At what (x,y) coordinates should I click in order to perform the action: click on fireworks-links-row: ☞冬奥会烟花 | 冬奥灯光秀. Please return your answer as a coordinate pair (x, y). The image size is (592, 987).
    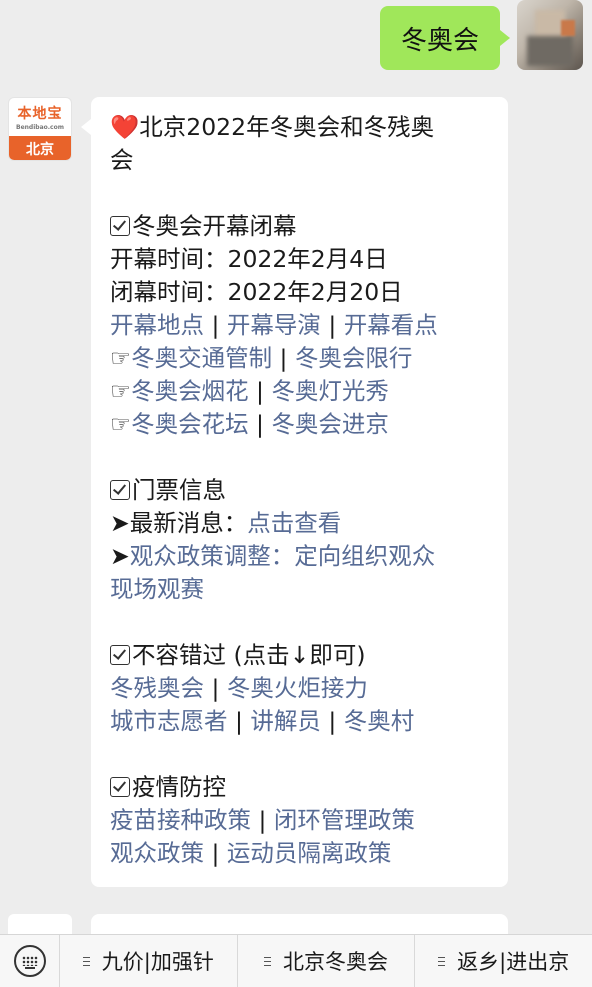
    Looking at the image, I should click on (249, 391).